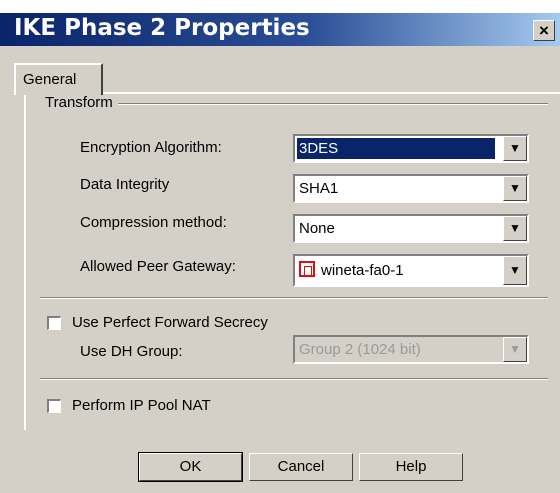  I want to click on transform-group-divider, so click(333, 104).